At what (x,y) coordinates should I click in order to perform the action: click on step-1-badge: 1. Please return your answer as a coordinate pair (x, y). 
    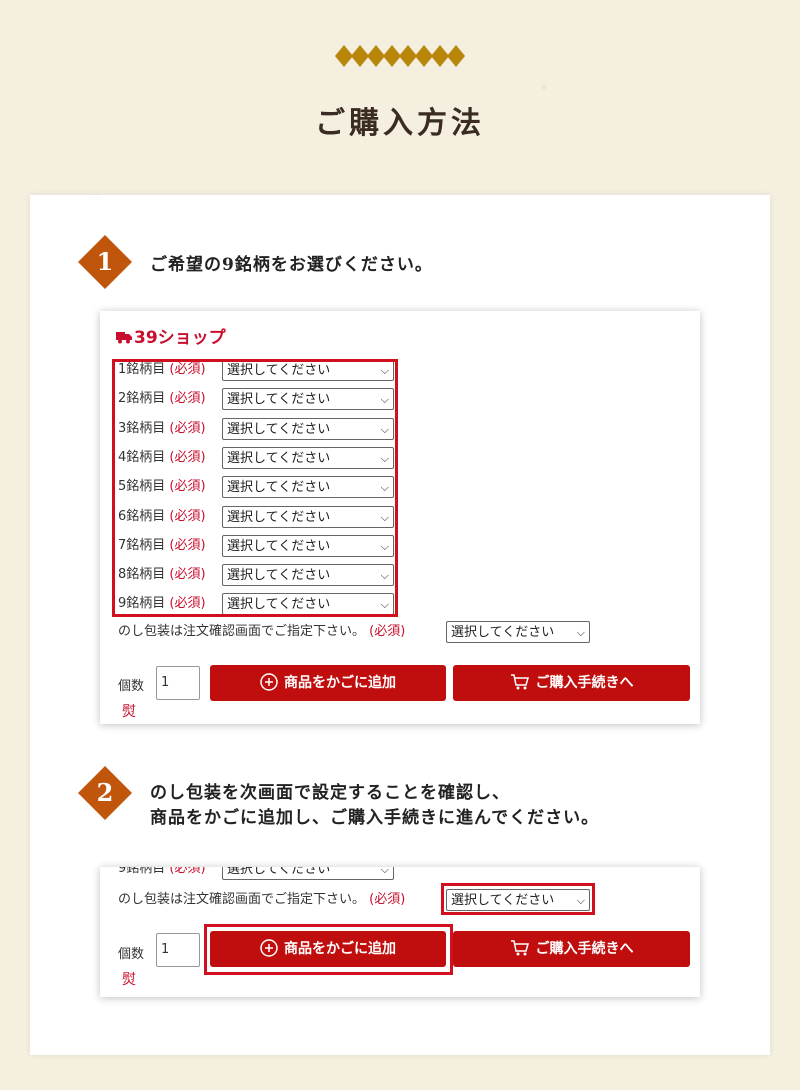
    Looking at the image, I should click on (105, 262).